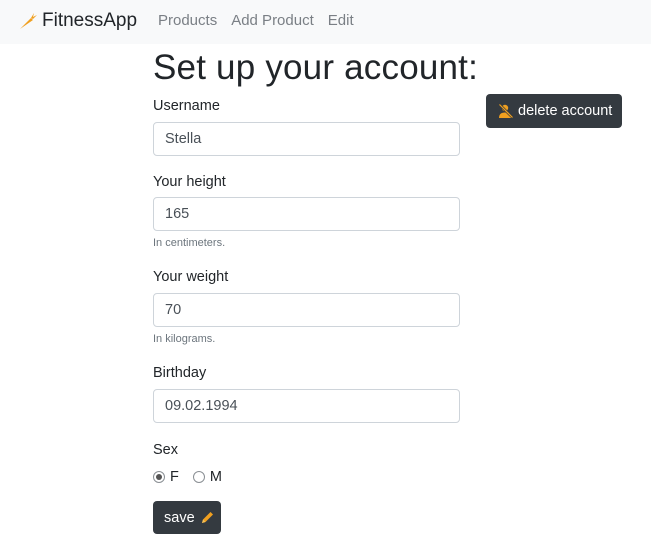  I want to click on save-button: save, so click(187, 517).